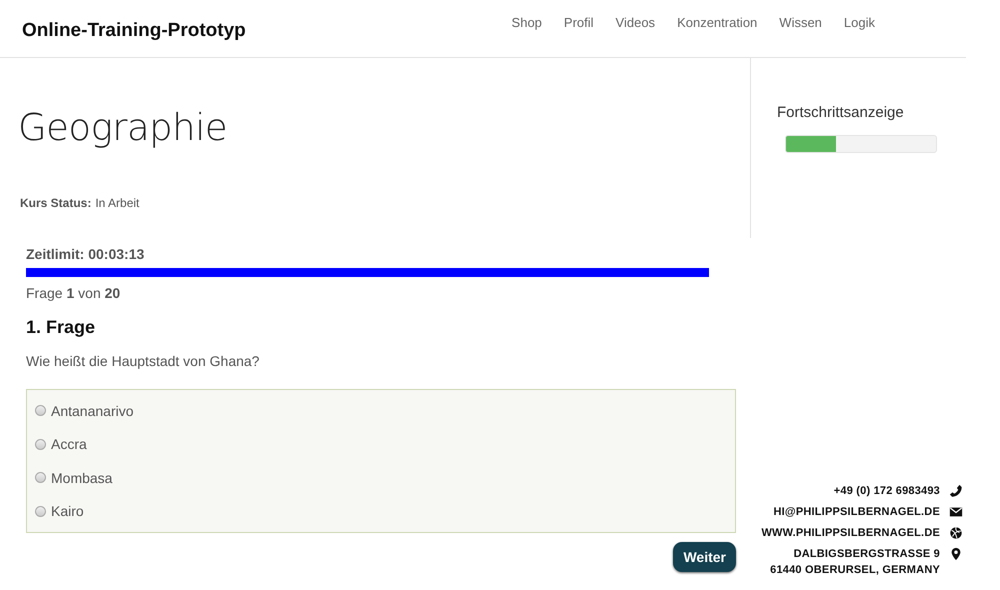 The height and width of the screenshot is (590, 1000). What do you see at coordinates (69, 444) in the screenshot?
I see `answer-label: Accra` at bounding box center [69, 444].